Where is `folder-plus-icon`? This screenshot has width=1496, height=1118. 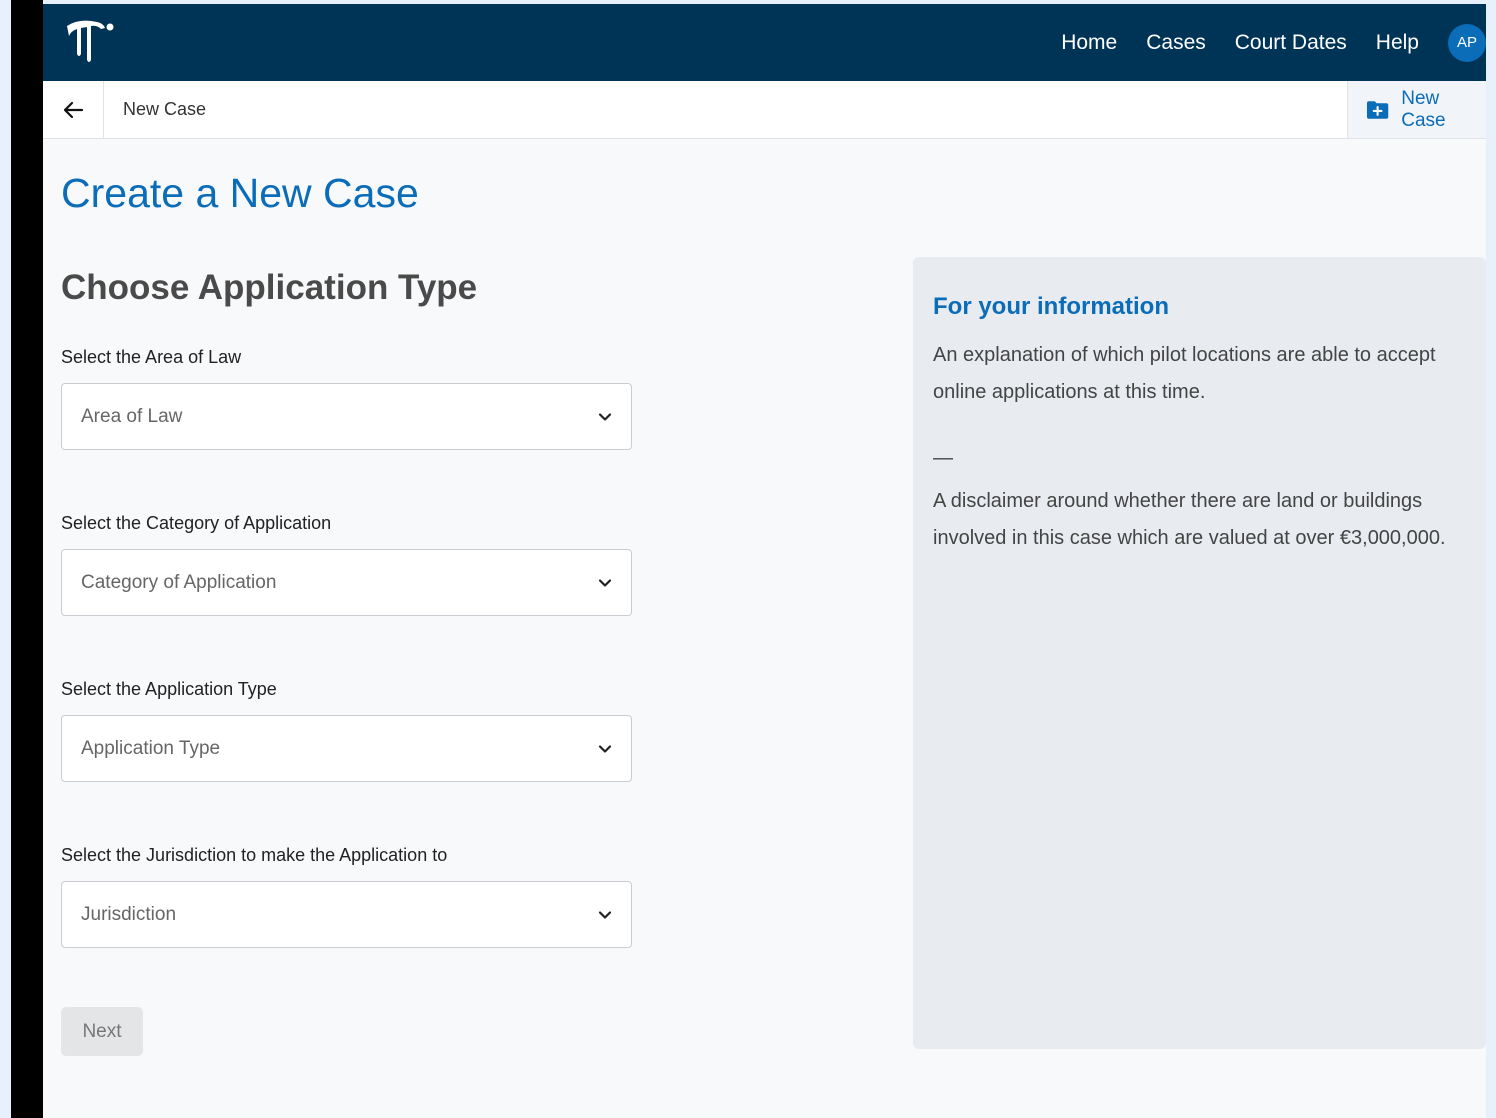 folder-plus-icon is located at coordinates (1377, 109).